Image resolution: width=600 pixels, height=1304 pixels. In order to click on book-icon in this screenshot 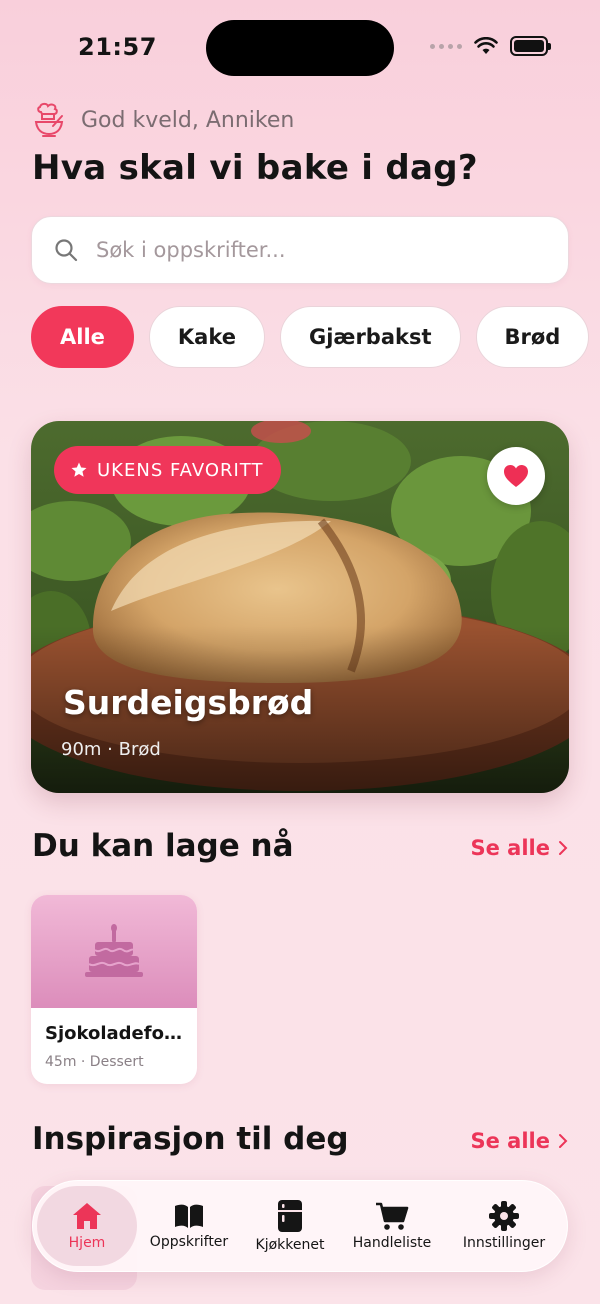, I will do `click(189, 1216)`.